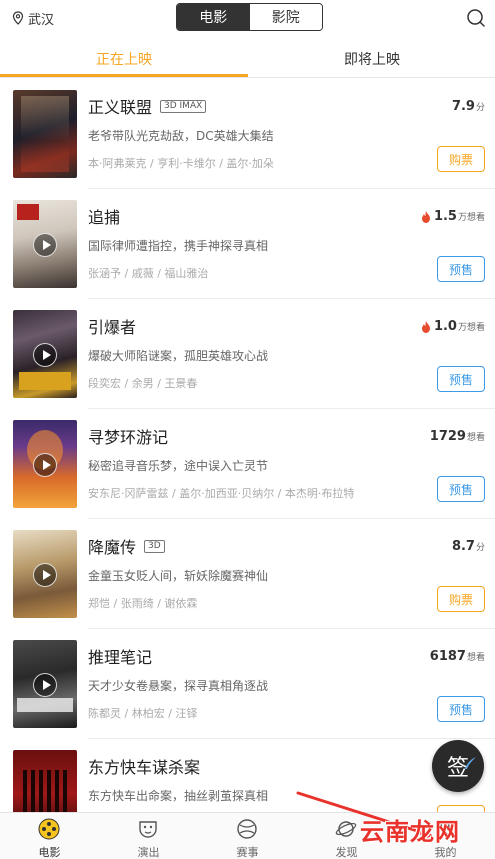 The height and width of the screenshot is (859, 495). I want to click on movie-tabs: 正在上映 即将上映, so click(247, 59).